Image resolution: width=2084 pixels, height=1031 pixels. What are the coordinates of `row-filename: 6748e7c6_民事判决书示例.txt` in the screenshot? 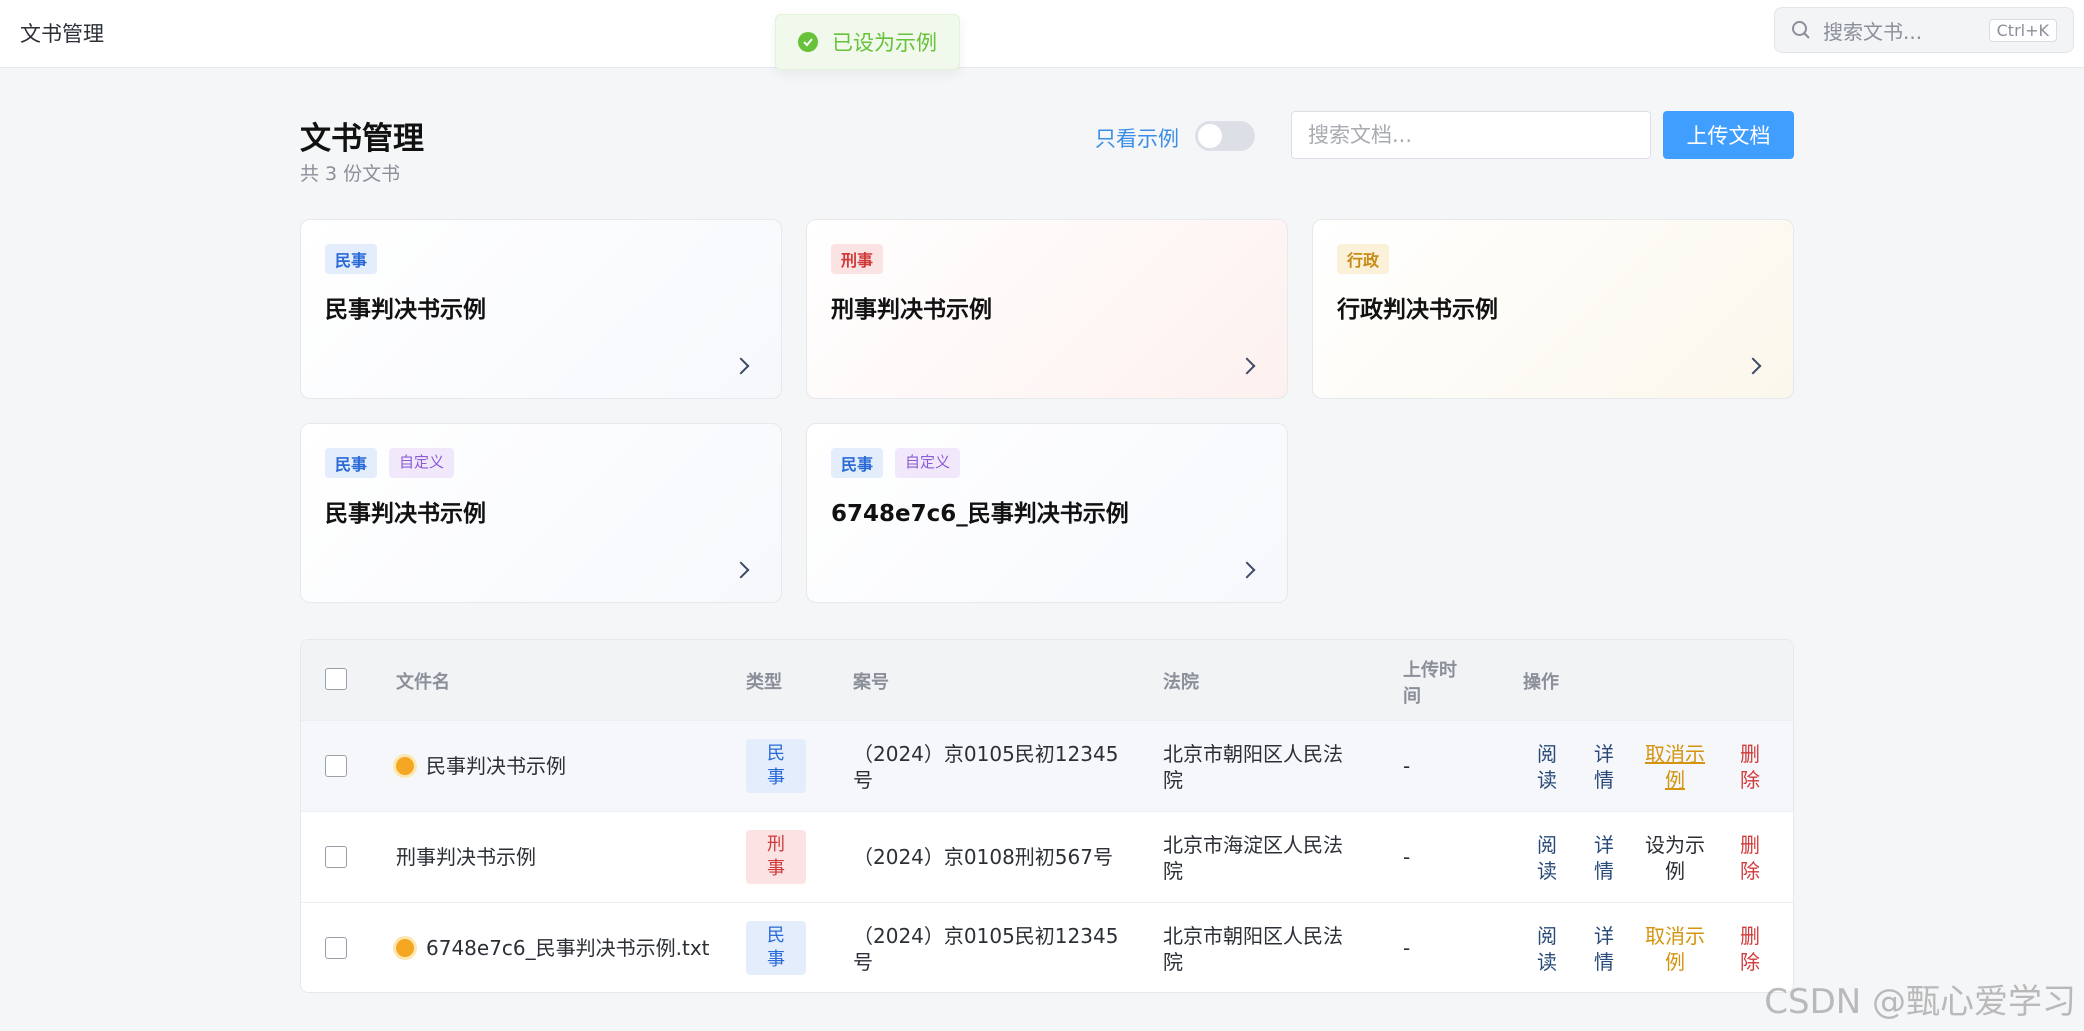 It's located at (553, 948).